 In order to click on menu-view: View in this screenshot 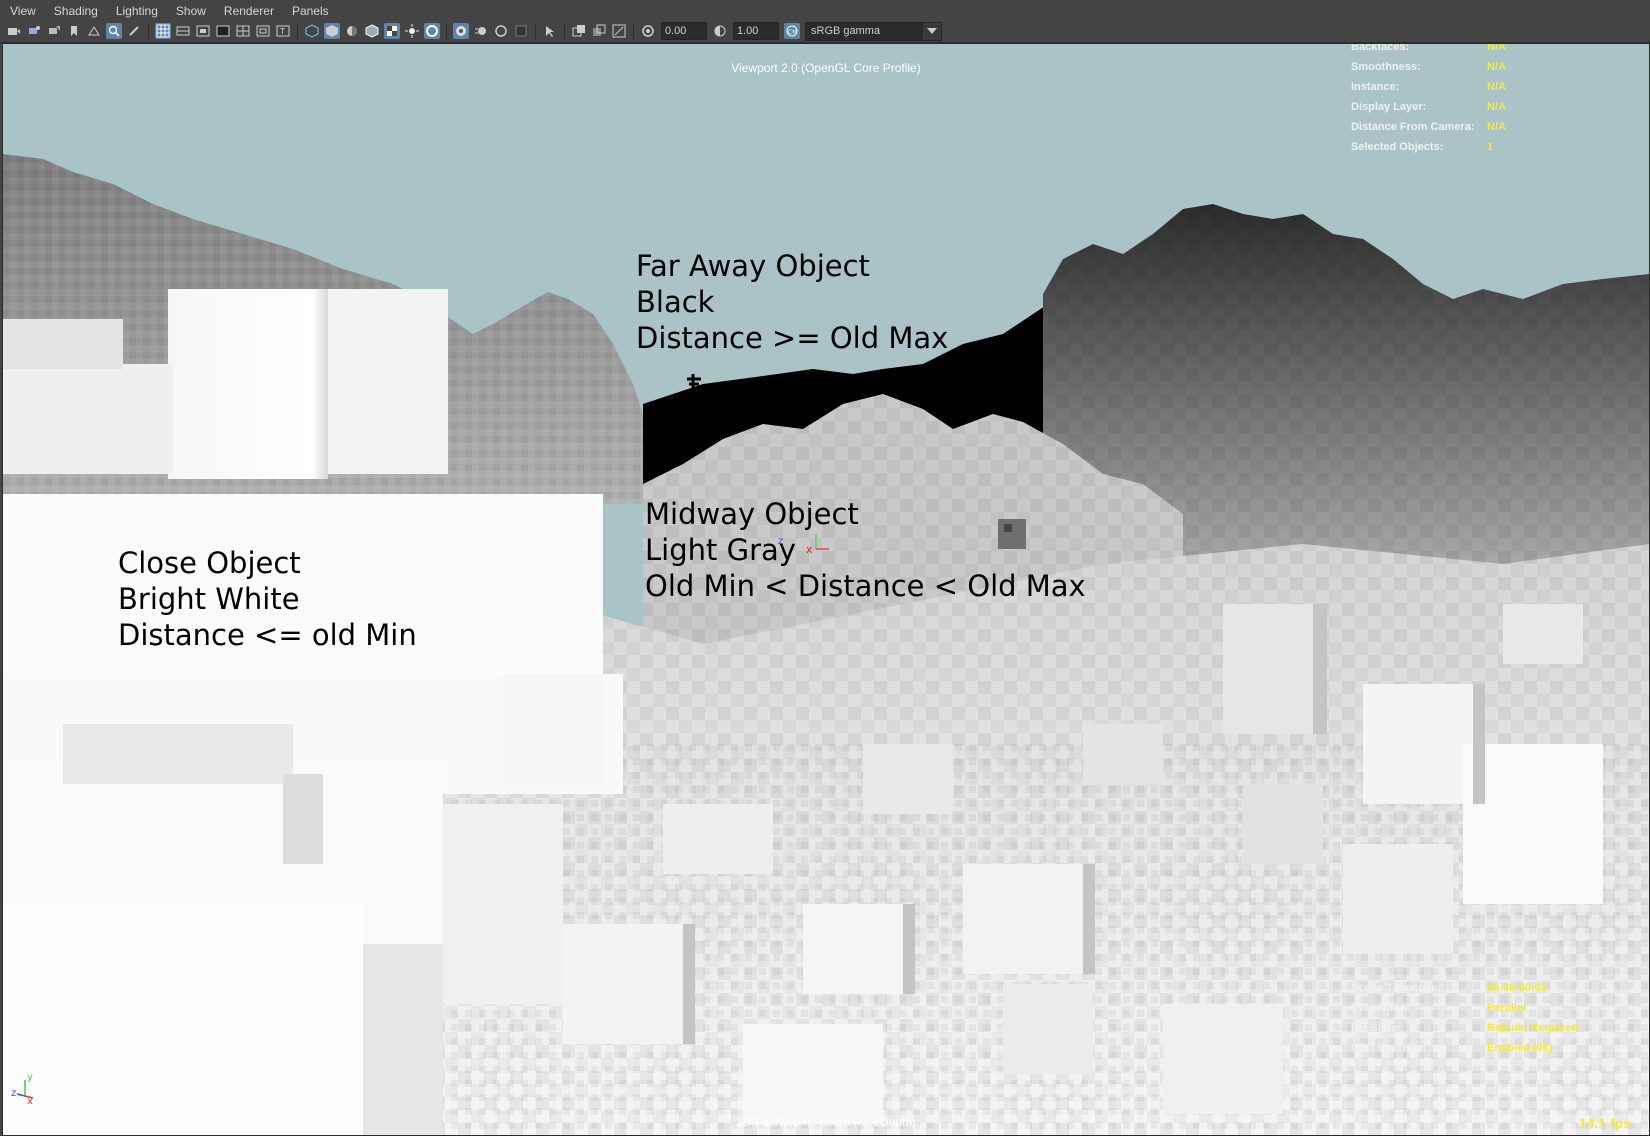, I will do `click(22, 11)`.